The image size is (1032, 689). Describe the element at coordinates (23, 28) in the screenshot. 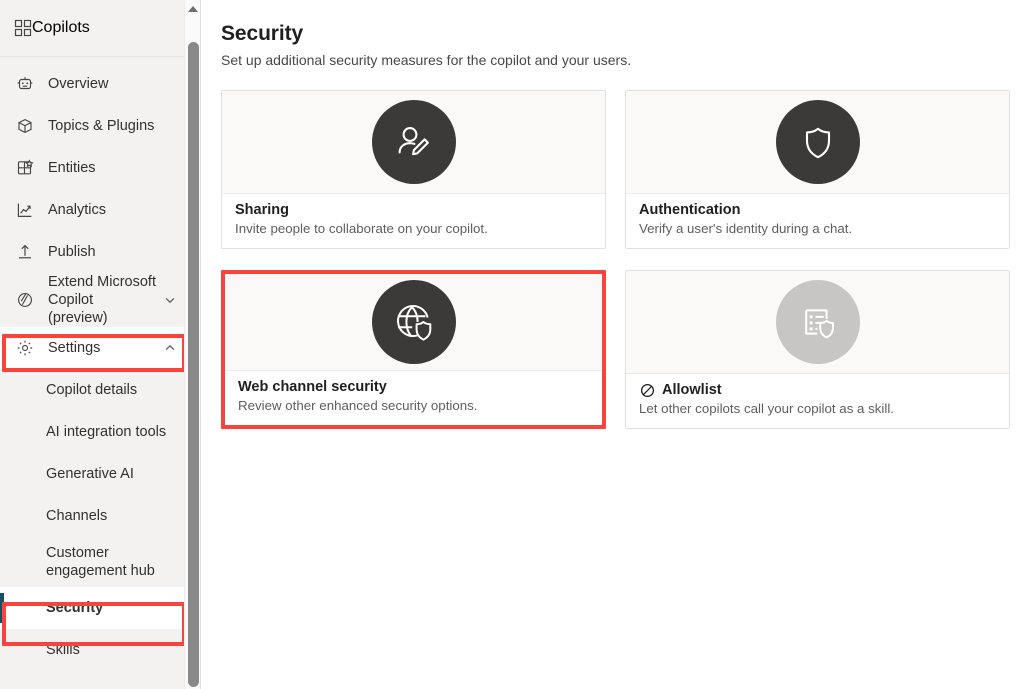

I see `grid-icon` at that location.